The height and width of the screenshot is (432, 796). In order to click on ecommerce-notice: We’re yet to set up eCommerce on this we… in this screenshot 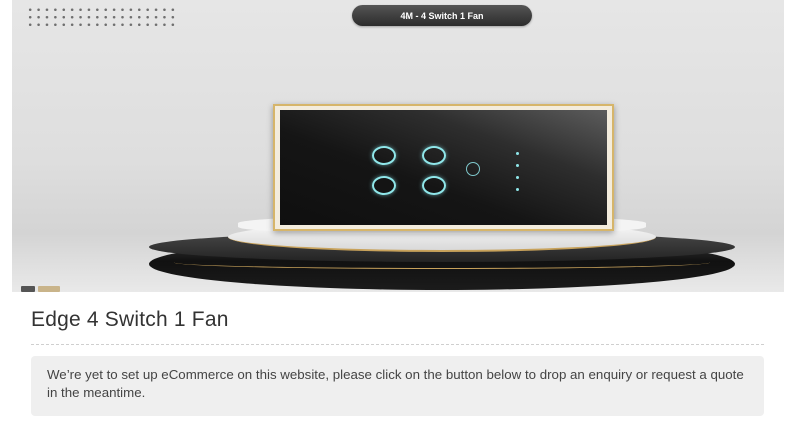, I will do `click(397, 386)`.